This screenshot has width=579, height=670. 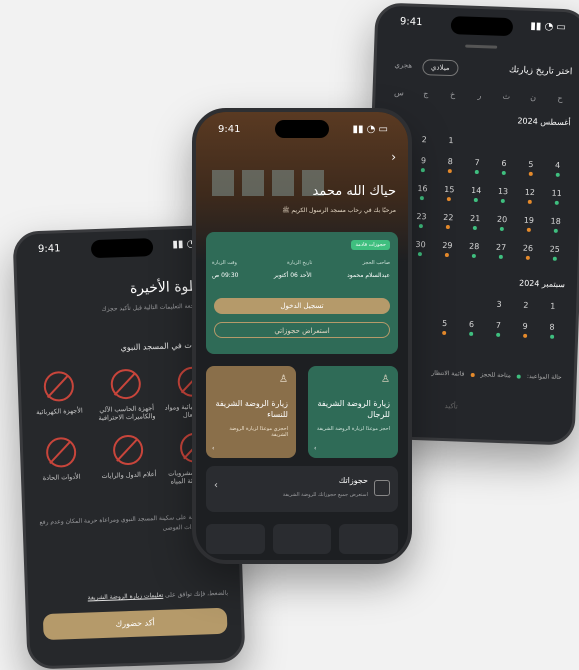 What do you see at coordinates (339, 210) in the screenshot?
I see `welcome-text: مرحبًا بك في رحاب مسجد الرسول الكريم ﷺ` at bounding box center [339, 210].